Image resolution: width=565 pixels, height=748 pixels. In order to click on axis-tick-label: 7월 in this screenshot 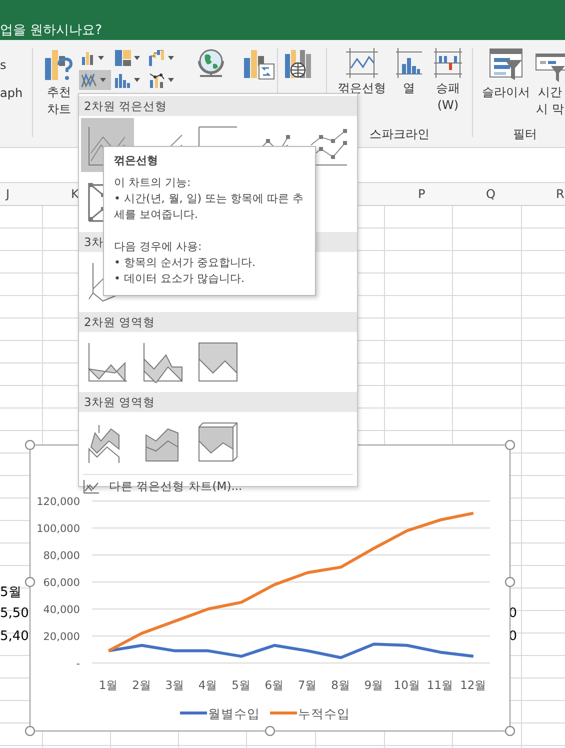, I will do `click(308, 685)`.